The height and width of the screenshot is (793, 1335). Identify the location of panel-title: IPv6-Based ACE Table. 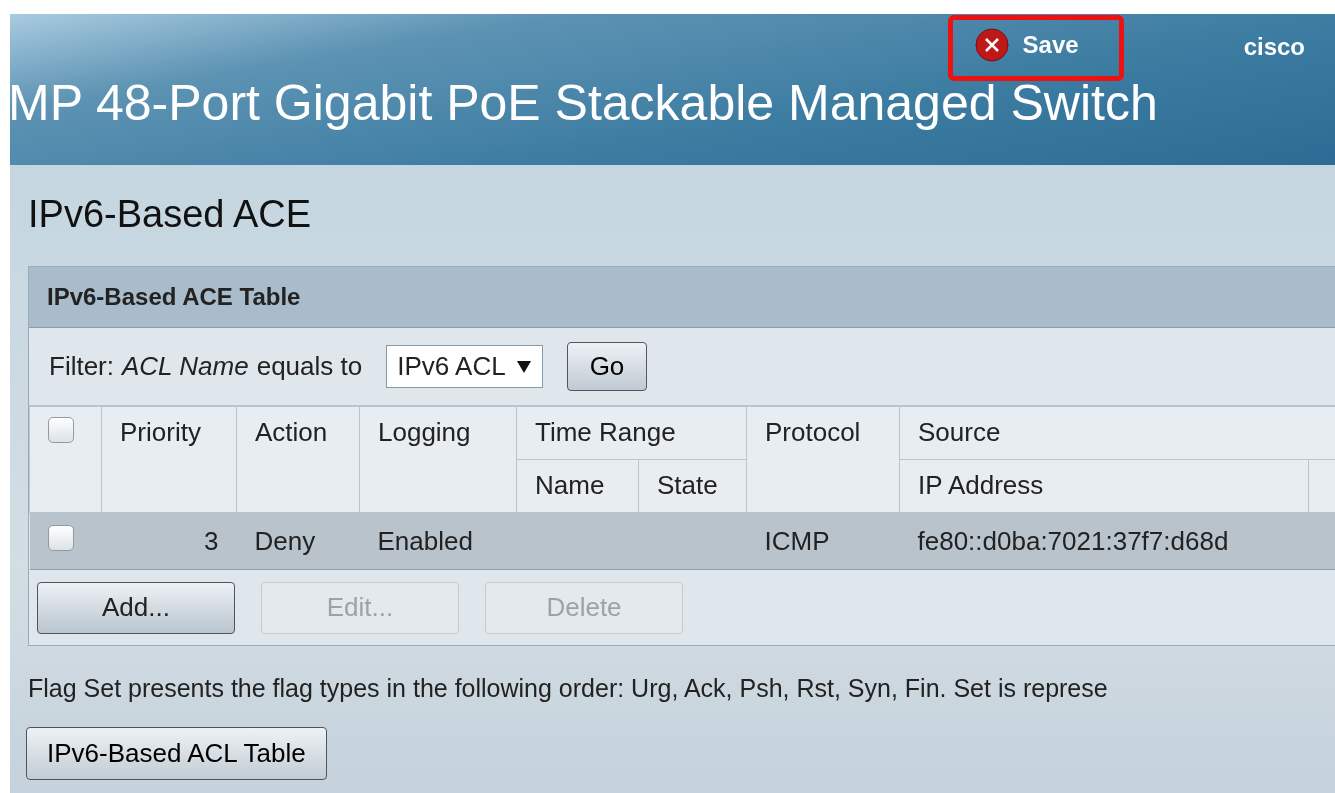
(682, 297).